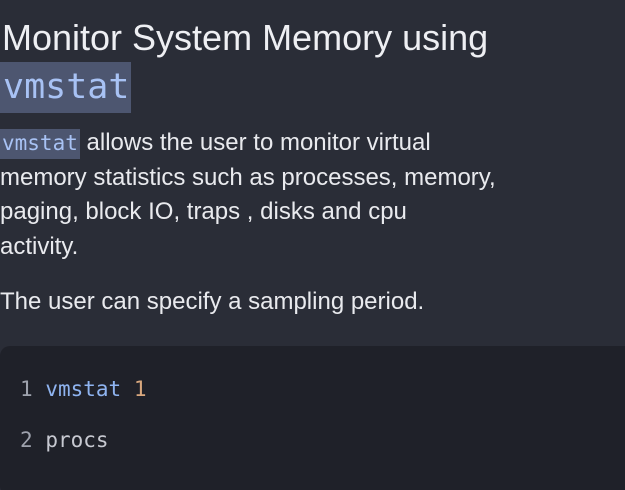  I want to click on sampling-paragraph: The user can specify a sampling period., so click(280, 302).